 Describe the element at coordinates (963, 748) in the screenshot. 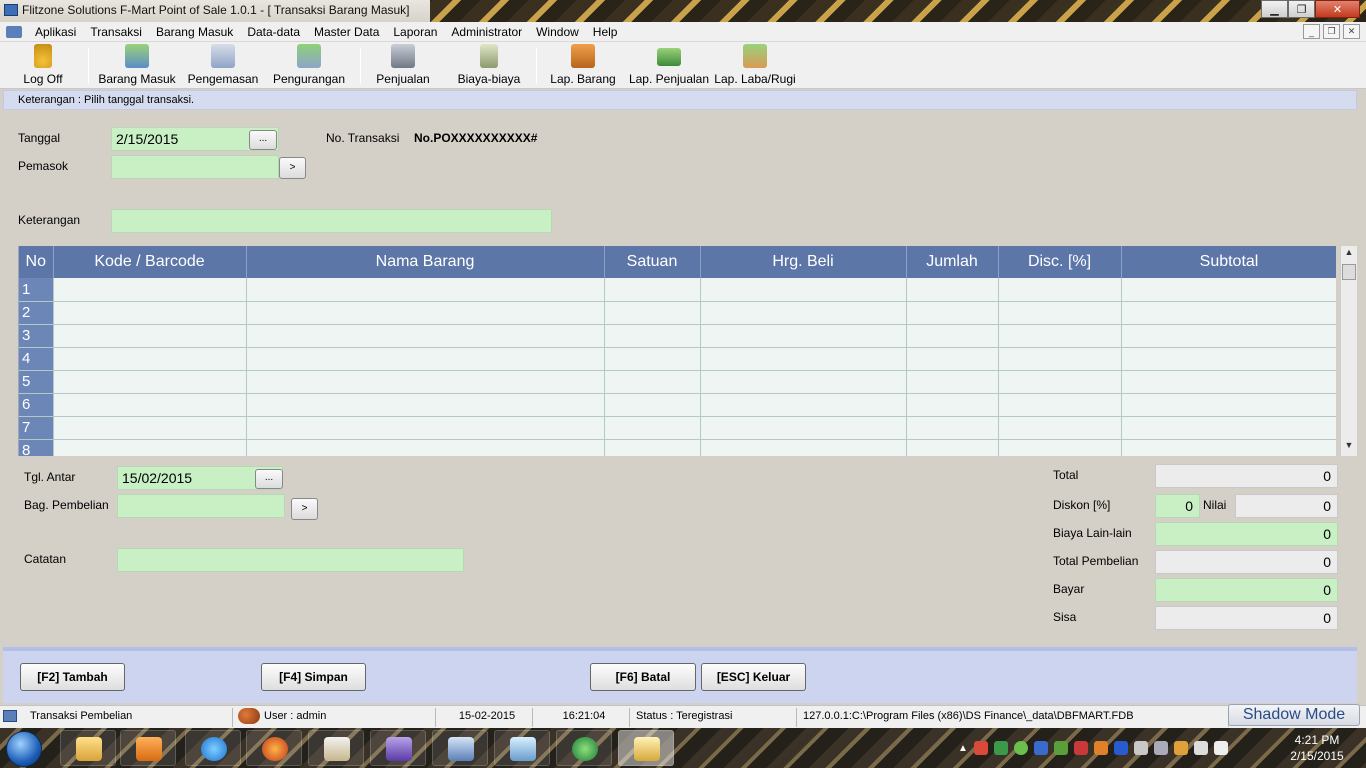

I see `tray-expand-icon: ▲` at that location.